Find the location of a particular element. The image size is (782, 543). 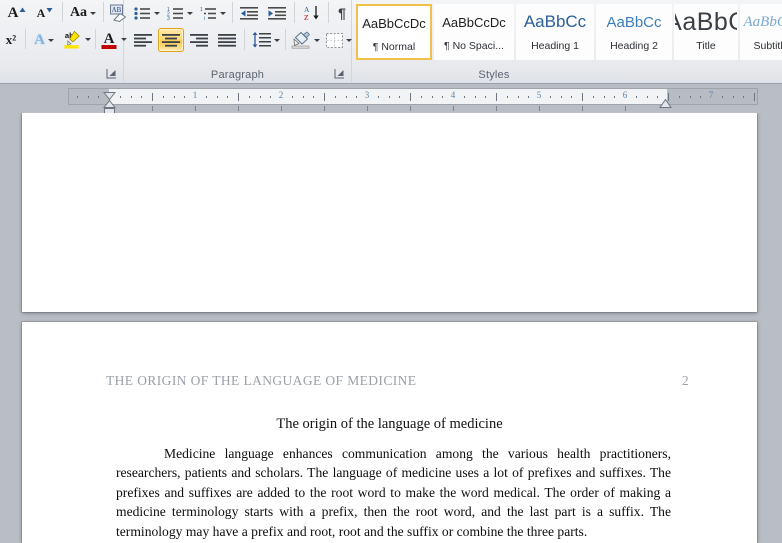

justify-icon is located at coordinates (227, 40).